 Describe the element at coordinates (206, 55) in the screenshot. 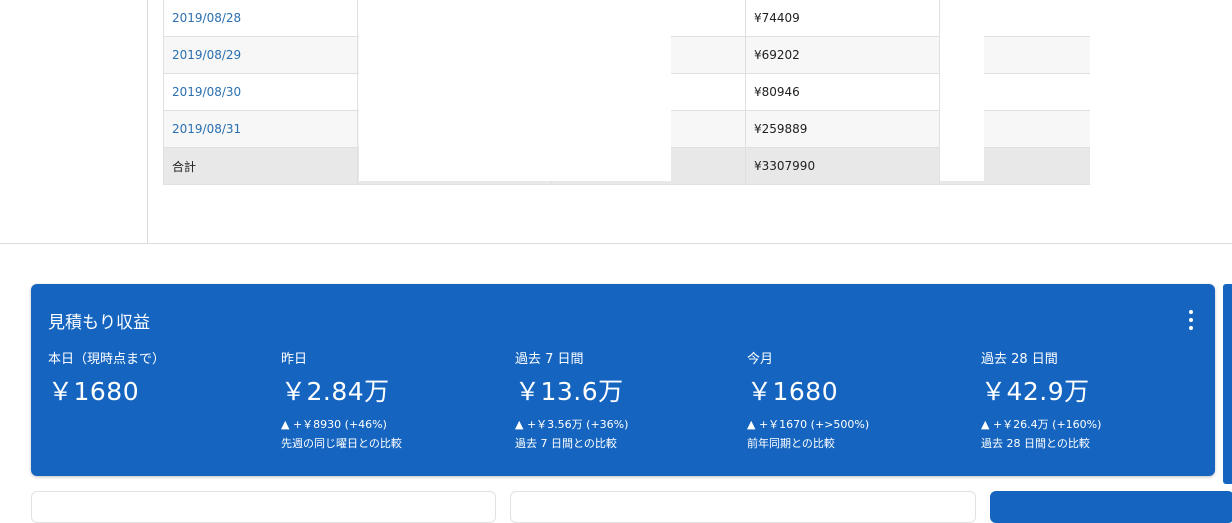

I see `date-link: 2019/08/29` at that location.